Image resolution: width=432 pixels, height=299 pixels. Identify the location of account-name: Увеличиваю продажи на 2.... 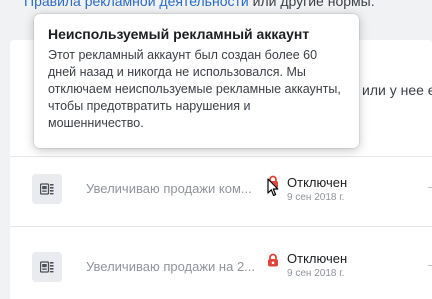
(170, 266).